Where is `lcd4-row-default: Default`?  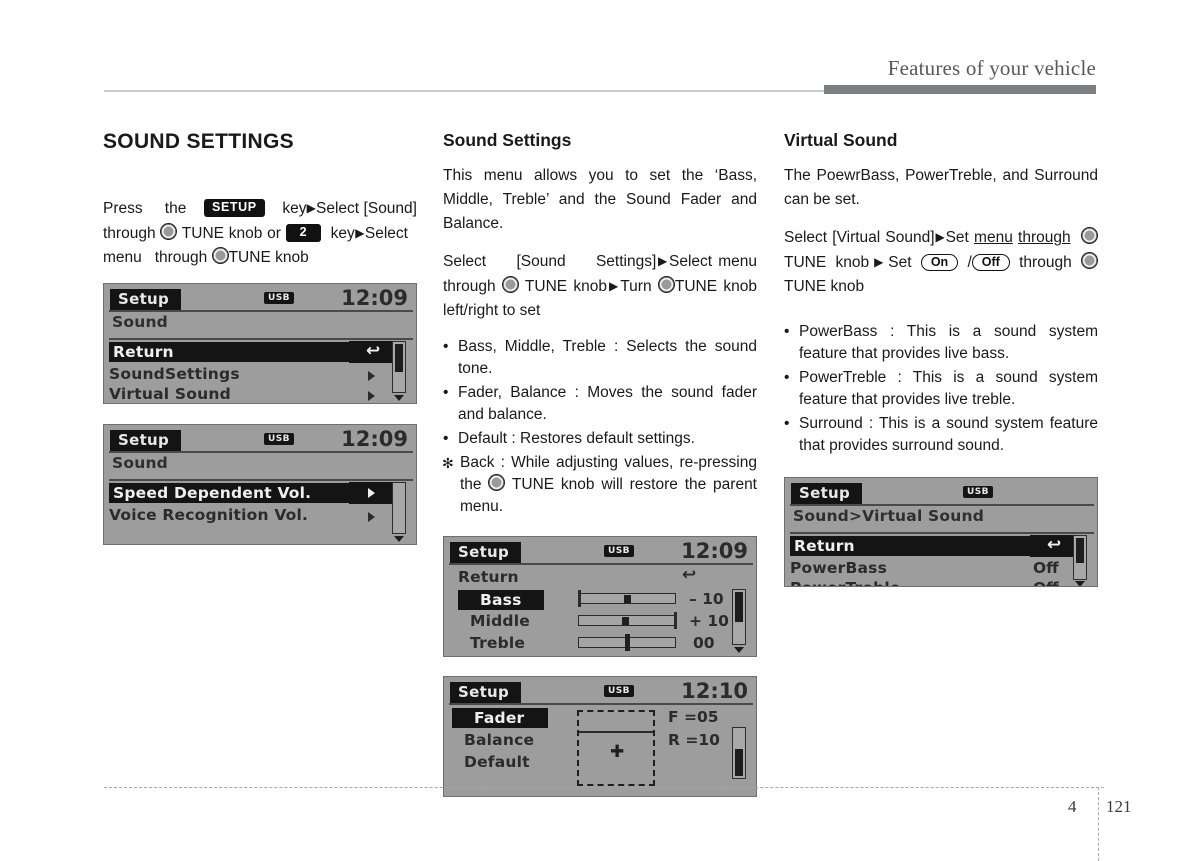 lcd4-row-default: Default is located at coordinates (497, 762).